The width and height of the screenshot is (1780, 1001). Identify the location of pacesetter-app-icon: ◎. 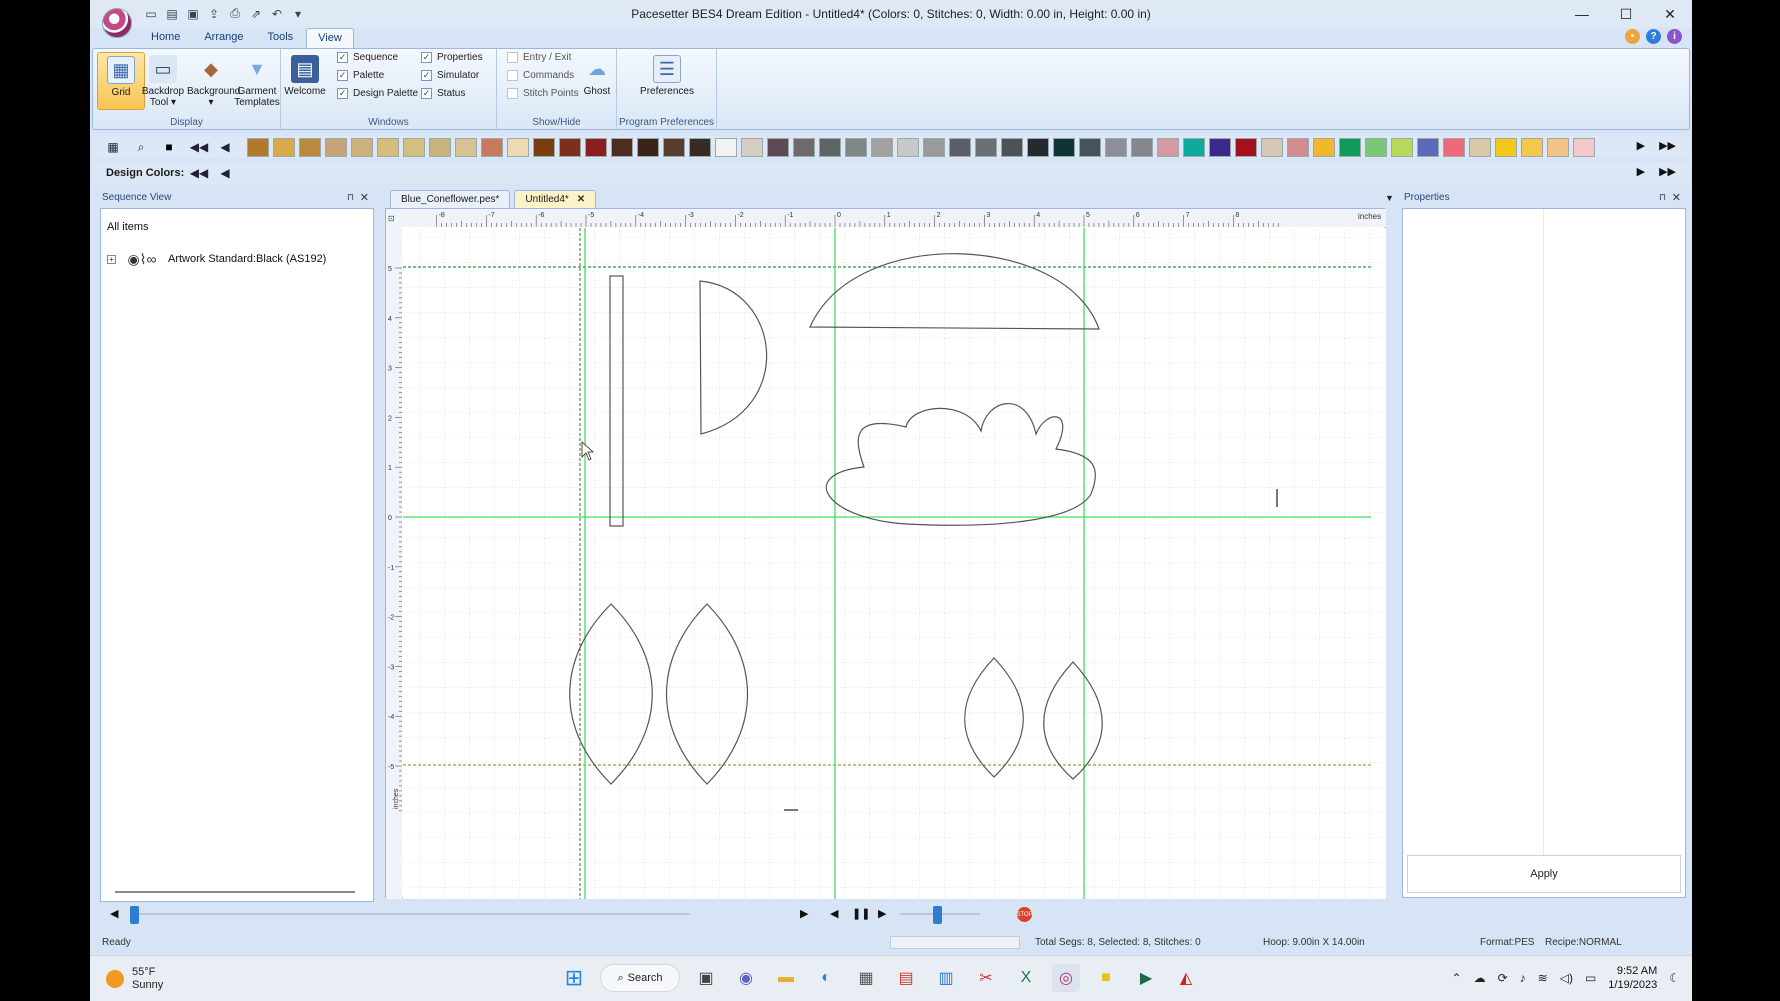
(1066, 978).